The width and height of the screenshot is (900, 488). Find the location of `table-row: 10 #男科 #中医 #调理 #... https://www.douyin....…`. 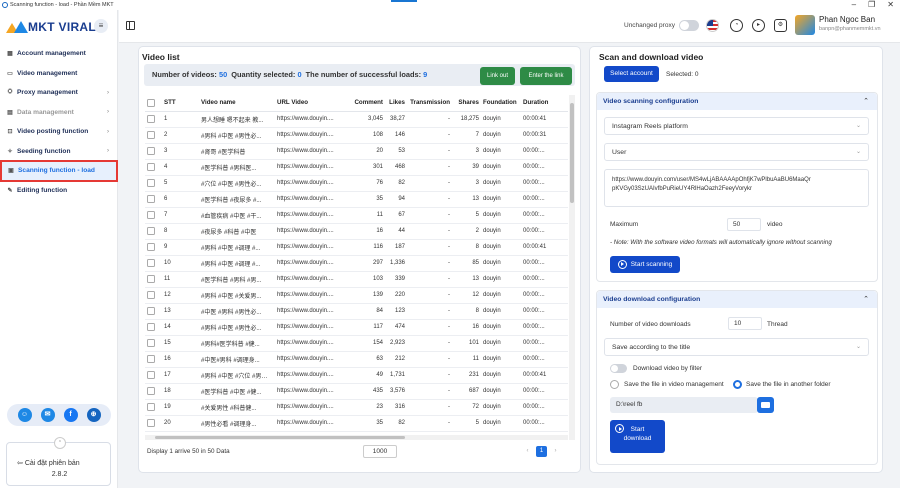

table-row: 10 #男科 #中医 #调理 #... https://www.douyin....… is located at coordinates (356, 263).